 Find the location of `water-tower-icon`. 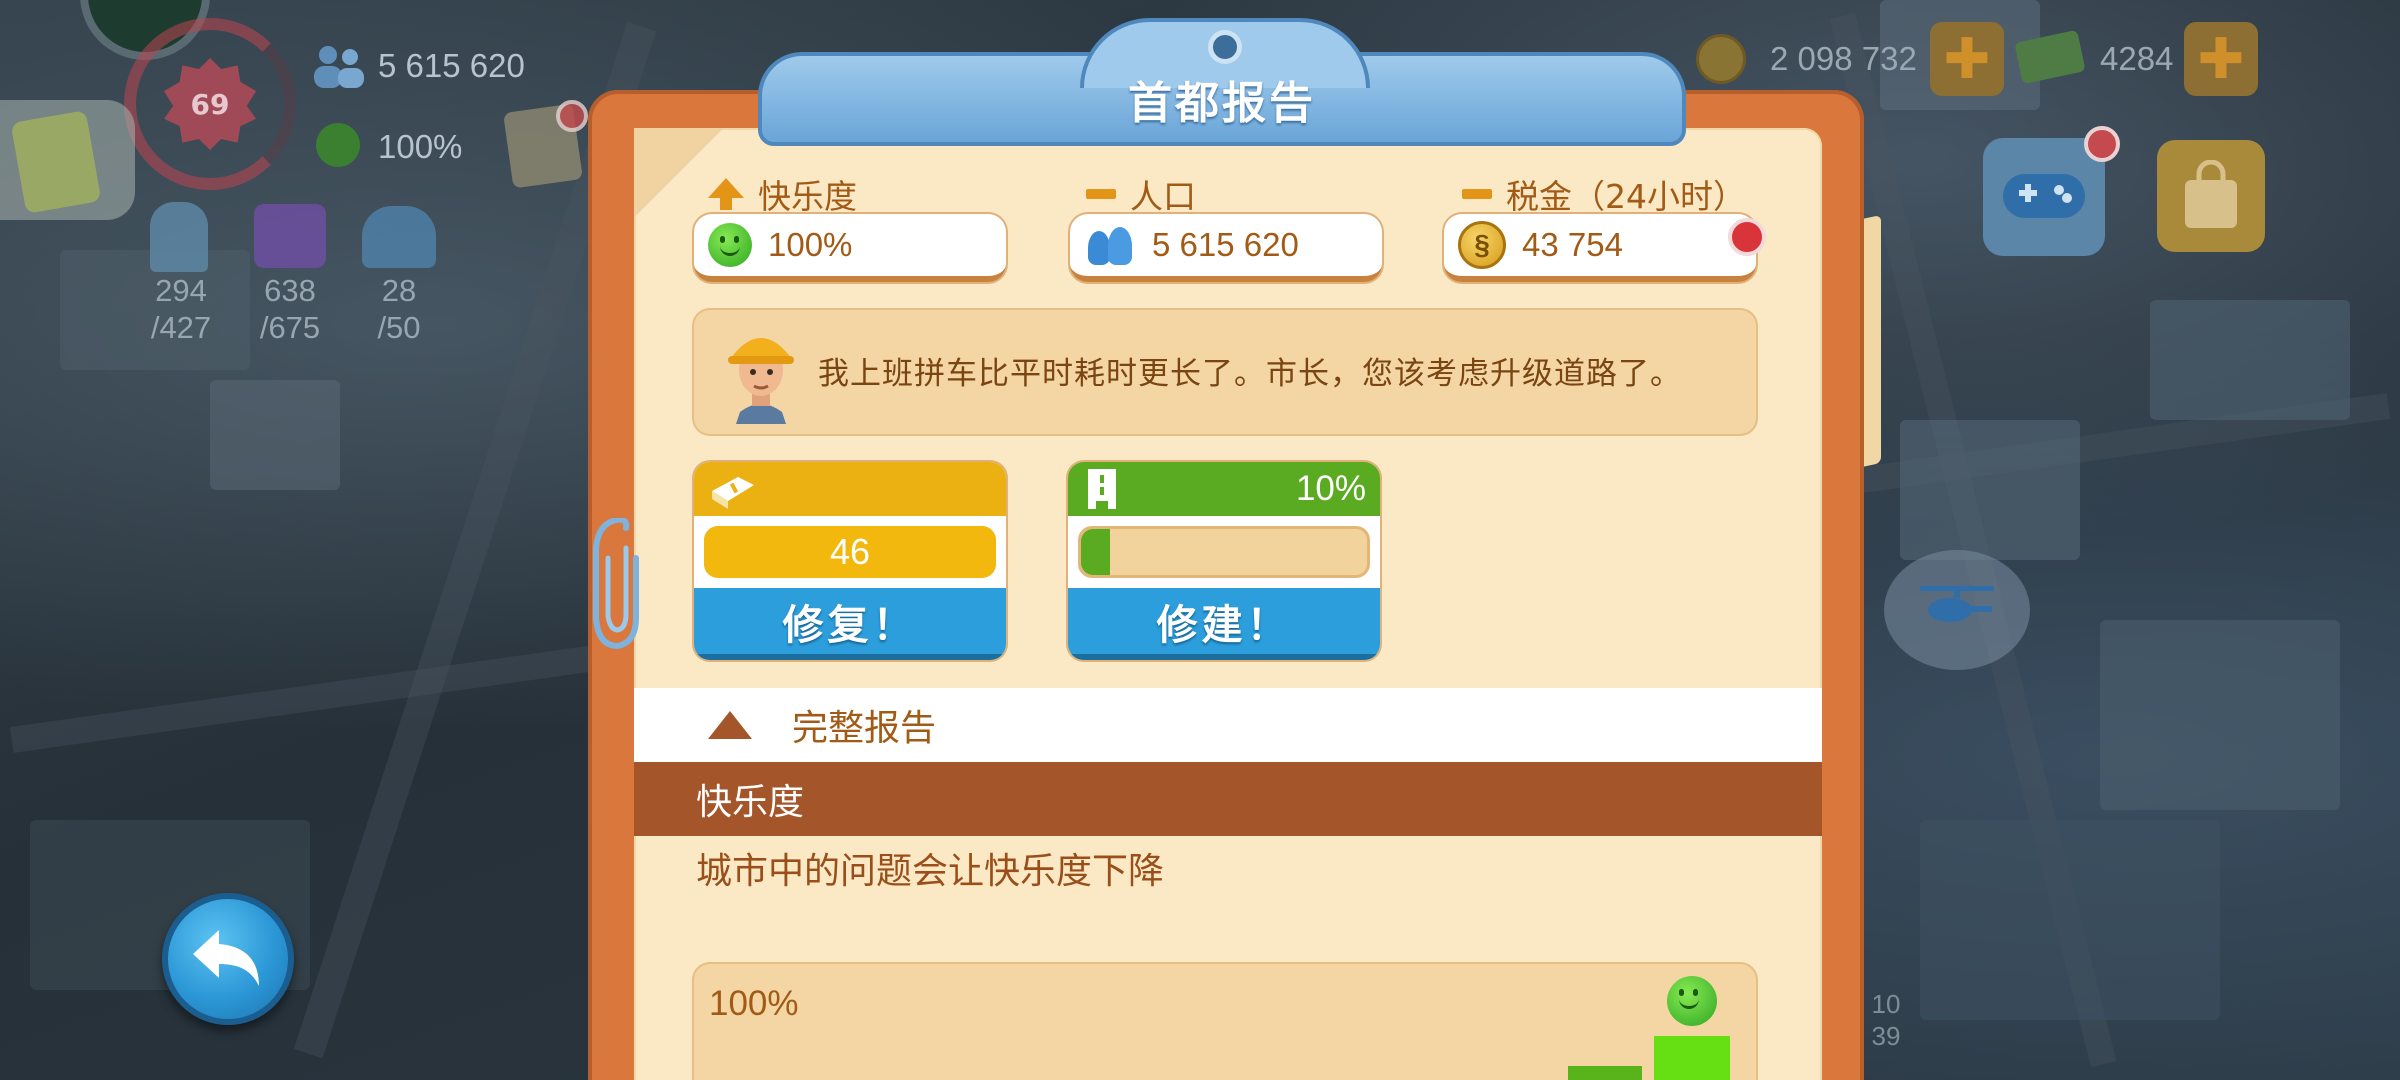

water-tower-icon is located at coordinates (179, 237).